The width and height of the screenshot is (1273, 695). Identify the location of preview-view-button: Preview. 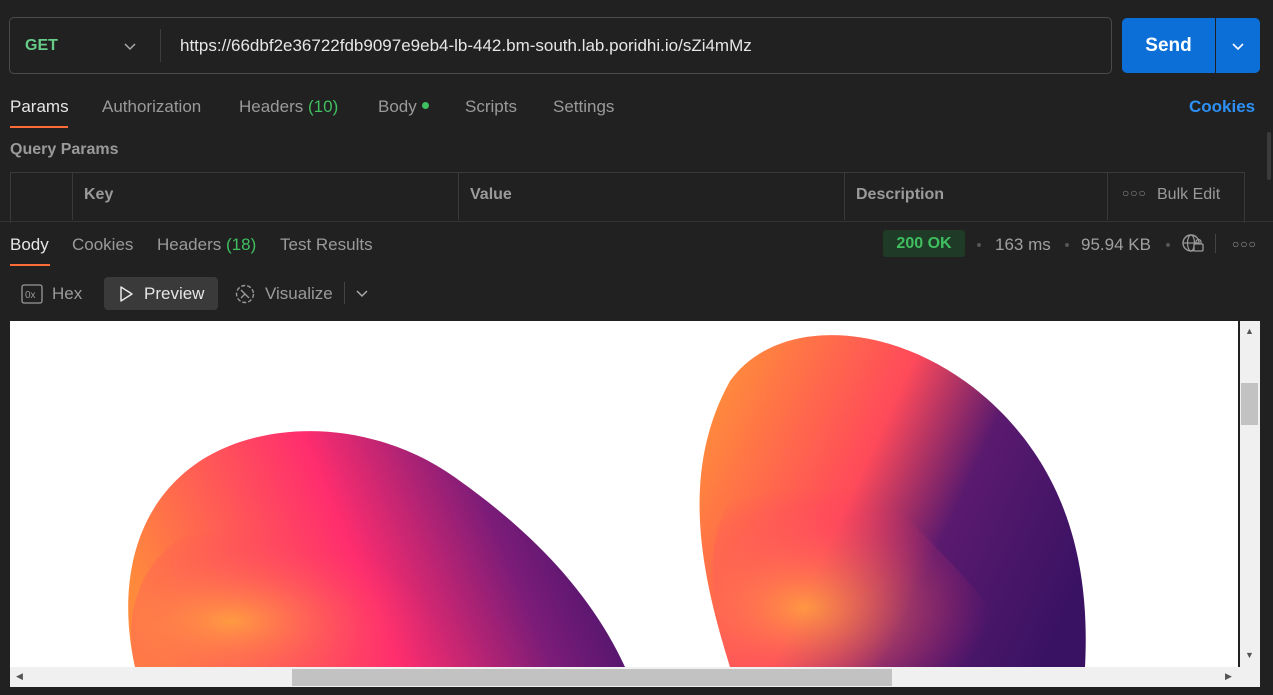
(161, 293).